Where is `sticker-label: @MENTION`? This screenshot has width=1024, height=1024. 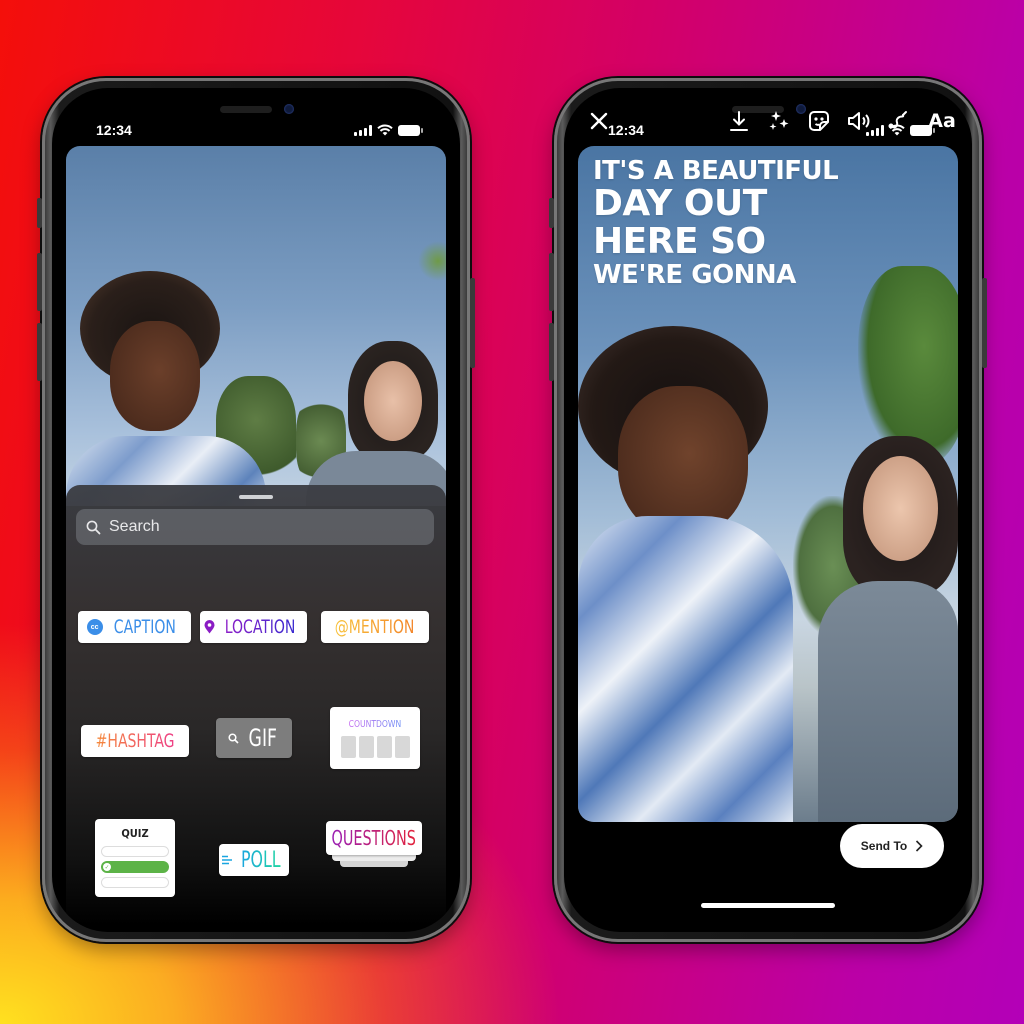
sticker-label: @MENTION is located at coordinates (375, 627).